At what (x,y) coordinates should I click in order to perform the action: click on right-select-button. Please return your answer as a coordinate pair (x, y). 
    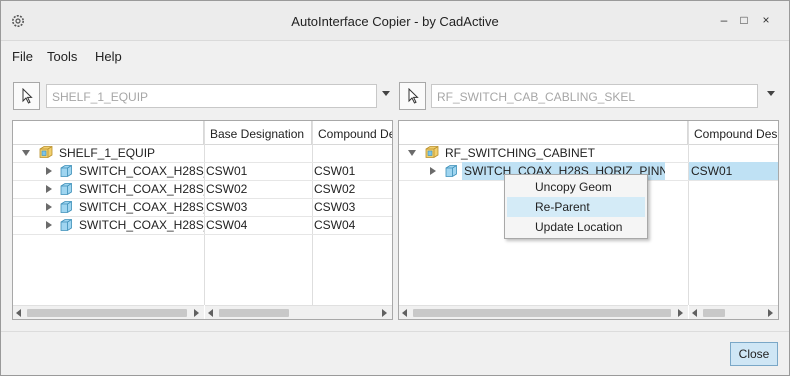
    Looking at the image, I should click on (412, 96).